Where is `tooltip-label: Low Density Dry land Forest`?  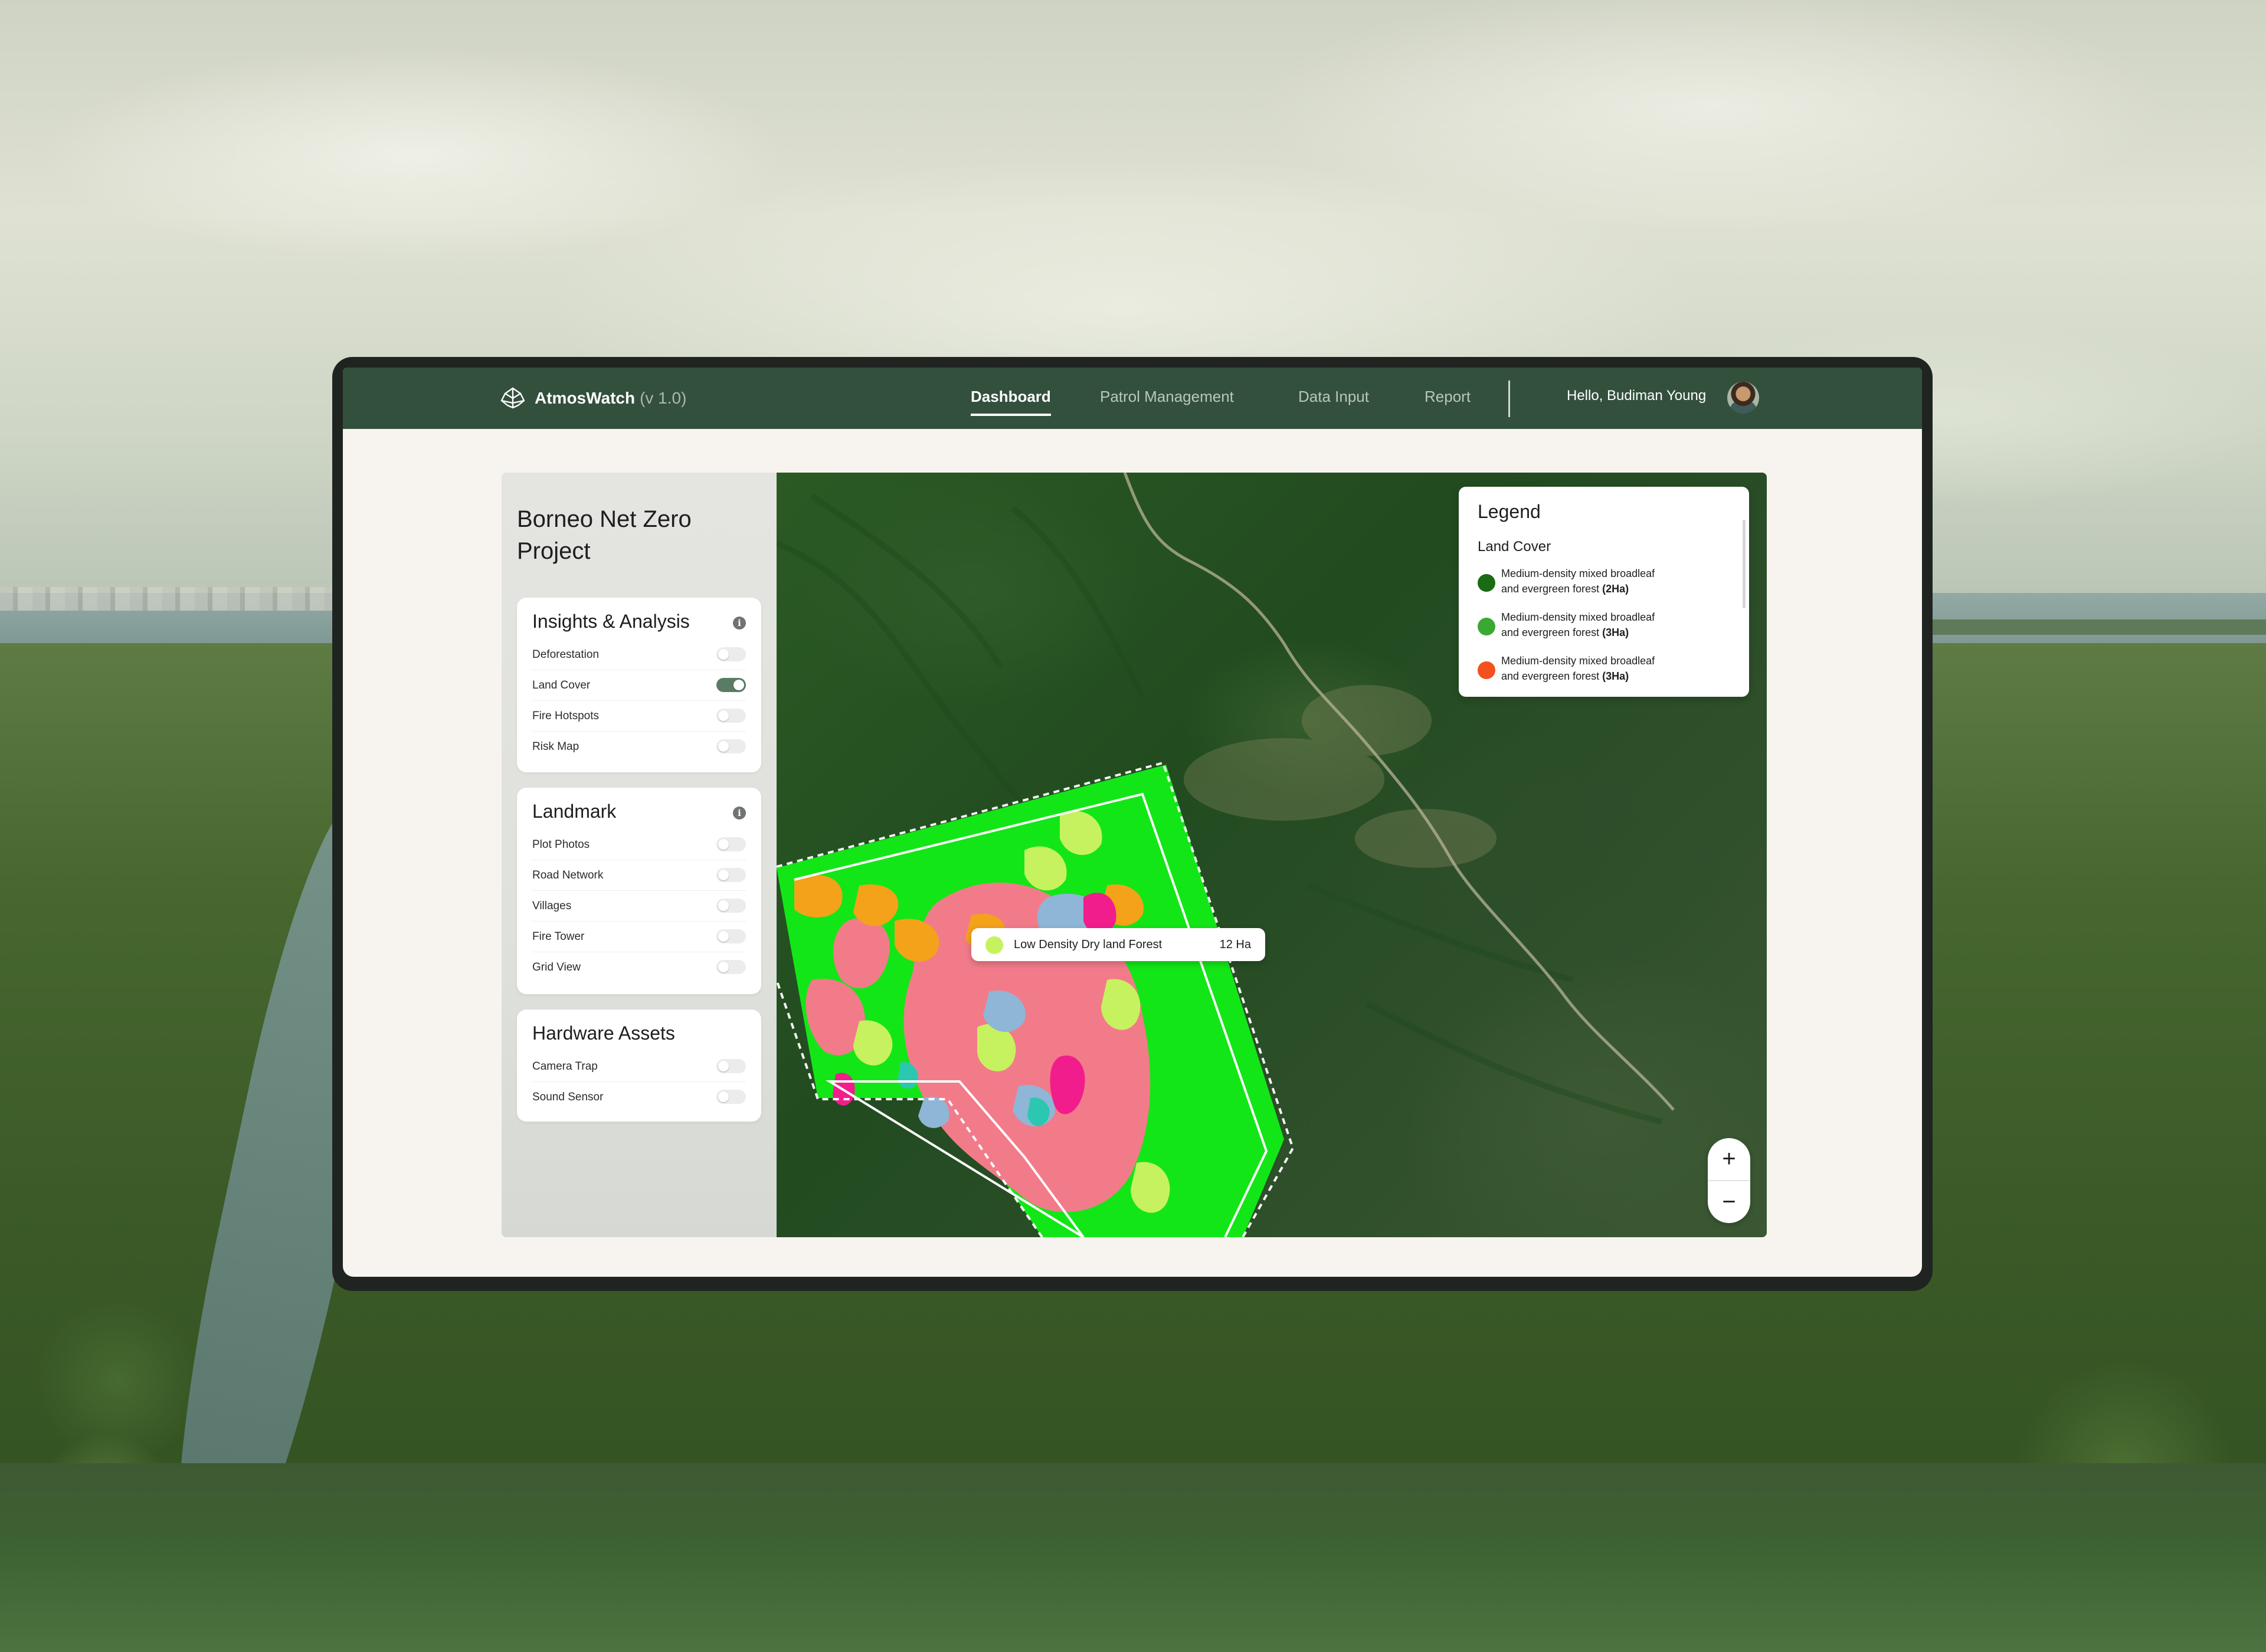 tooltip-label: Low Density Dry land Forest is located at coordinates (1088, 944).